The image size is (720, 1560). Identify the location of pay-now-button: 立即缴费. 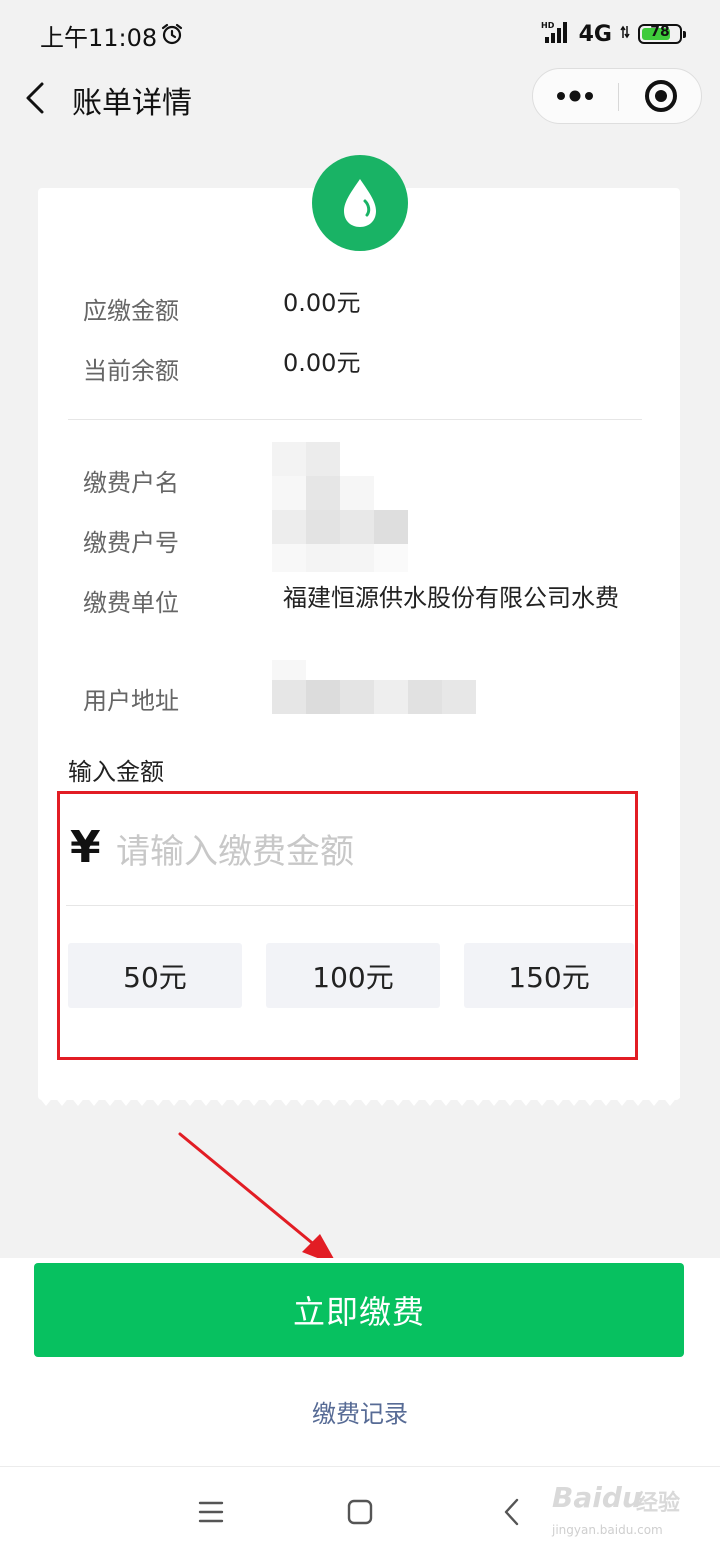
(359, 1310).